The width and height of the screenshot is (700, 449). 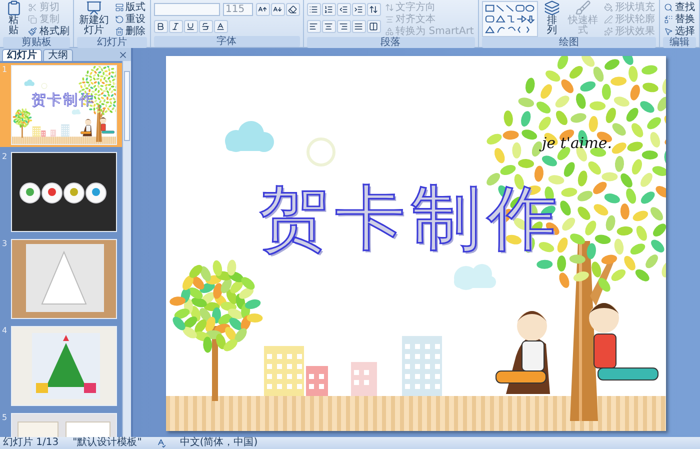 What do you see at coordinates (679, 19) in the screenshot?
I see `ribbon-button: 替换` at bounding box center [679, 19].